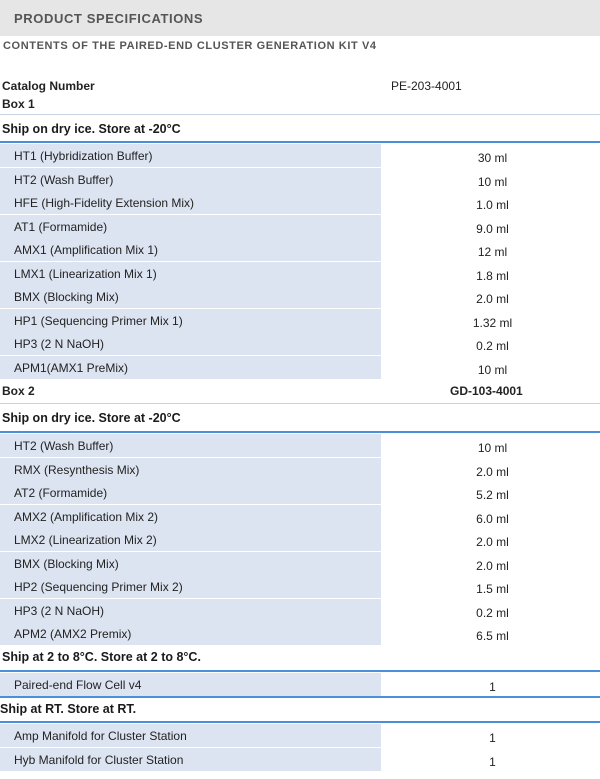  I want to click on box1-shipping: Ship on dry ice. Store at -20°C, so click(91, 129).